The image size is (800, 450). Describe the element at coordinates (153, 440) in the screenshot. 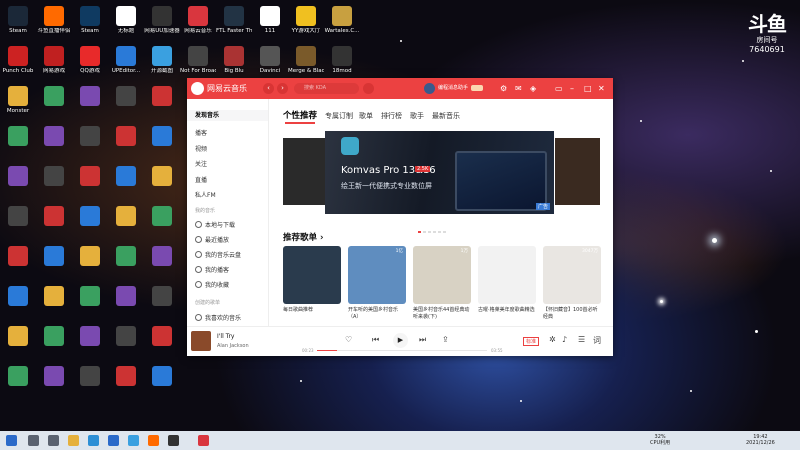

I see `douyu-icon` at that location.